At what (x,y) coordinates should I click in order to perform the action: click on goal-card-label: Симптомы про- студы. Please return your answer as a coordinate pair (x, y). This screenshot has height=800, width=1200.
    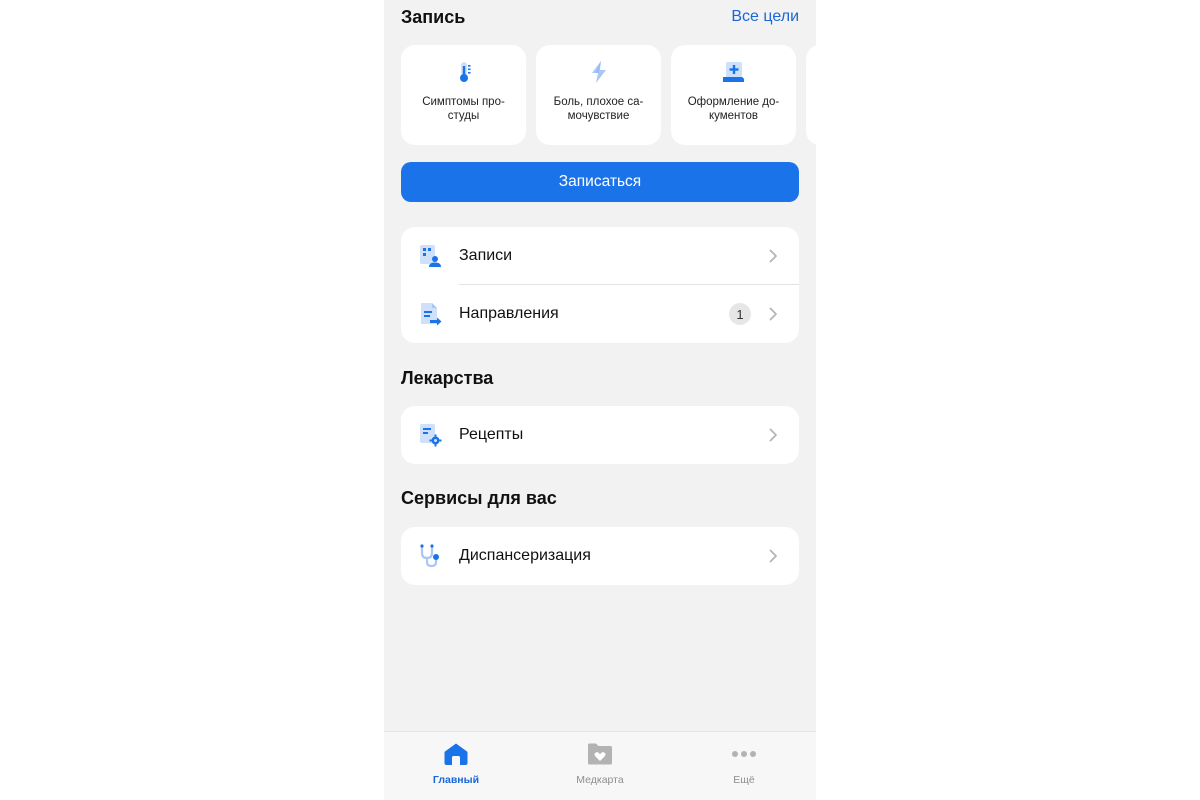
    Looking at the image, I should click on (463, 109).